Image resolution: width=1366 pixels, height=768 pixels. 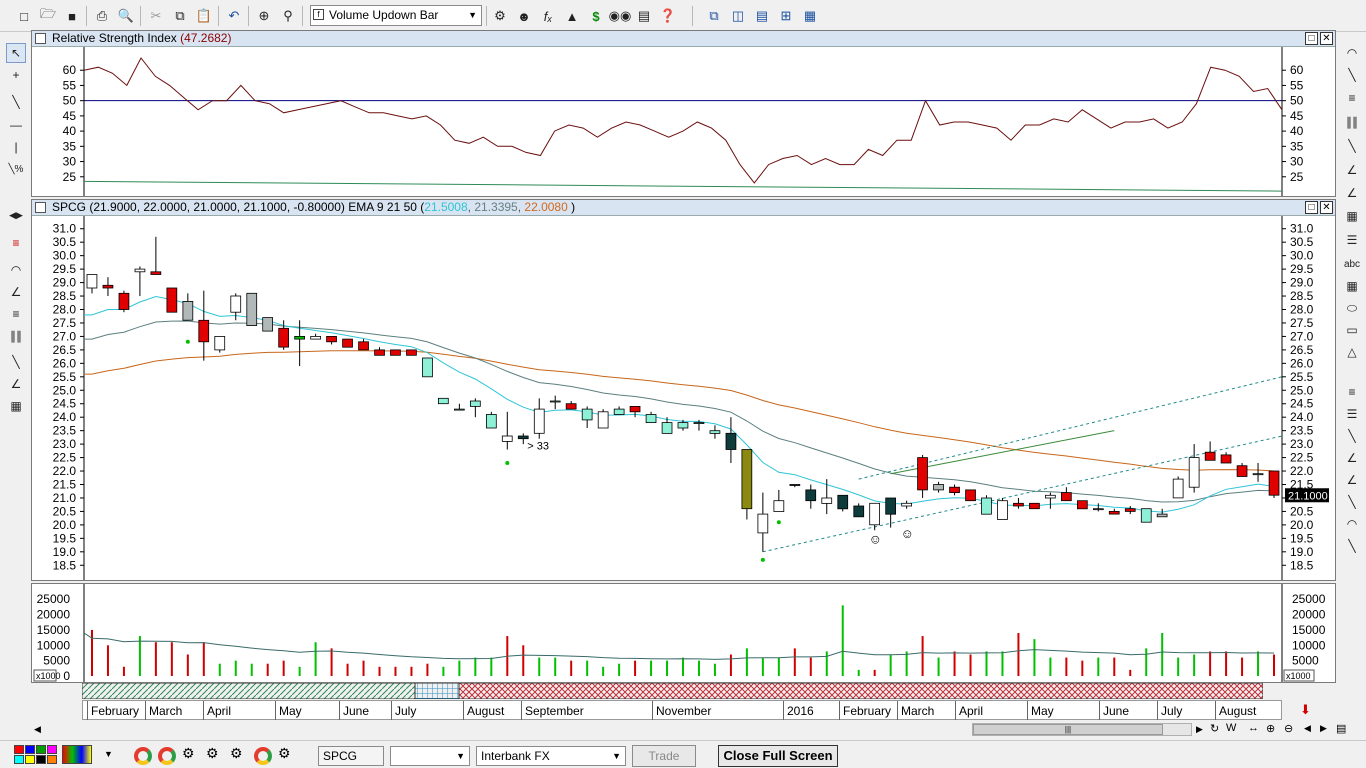 I want to click on fib-fan-icon: ∠, so click(x=1352, y=480).